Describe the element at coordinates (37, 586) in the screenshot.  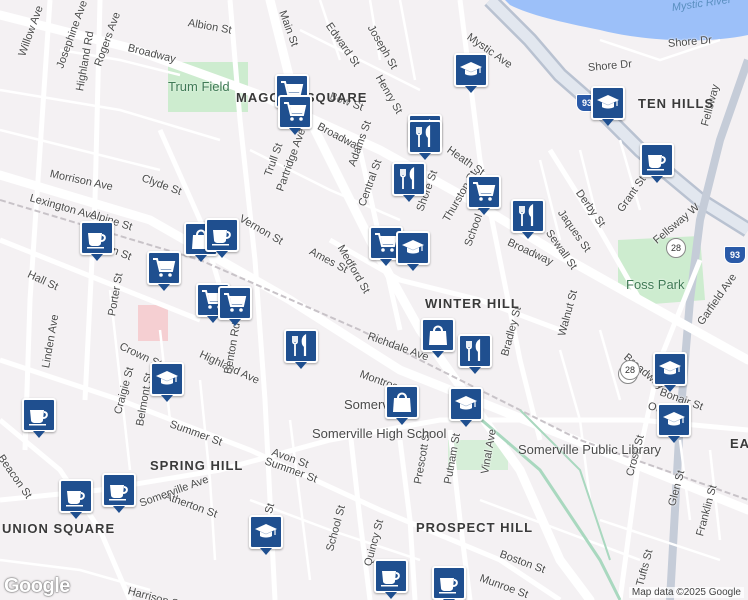
I see `google-logo: Google` at that location.